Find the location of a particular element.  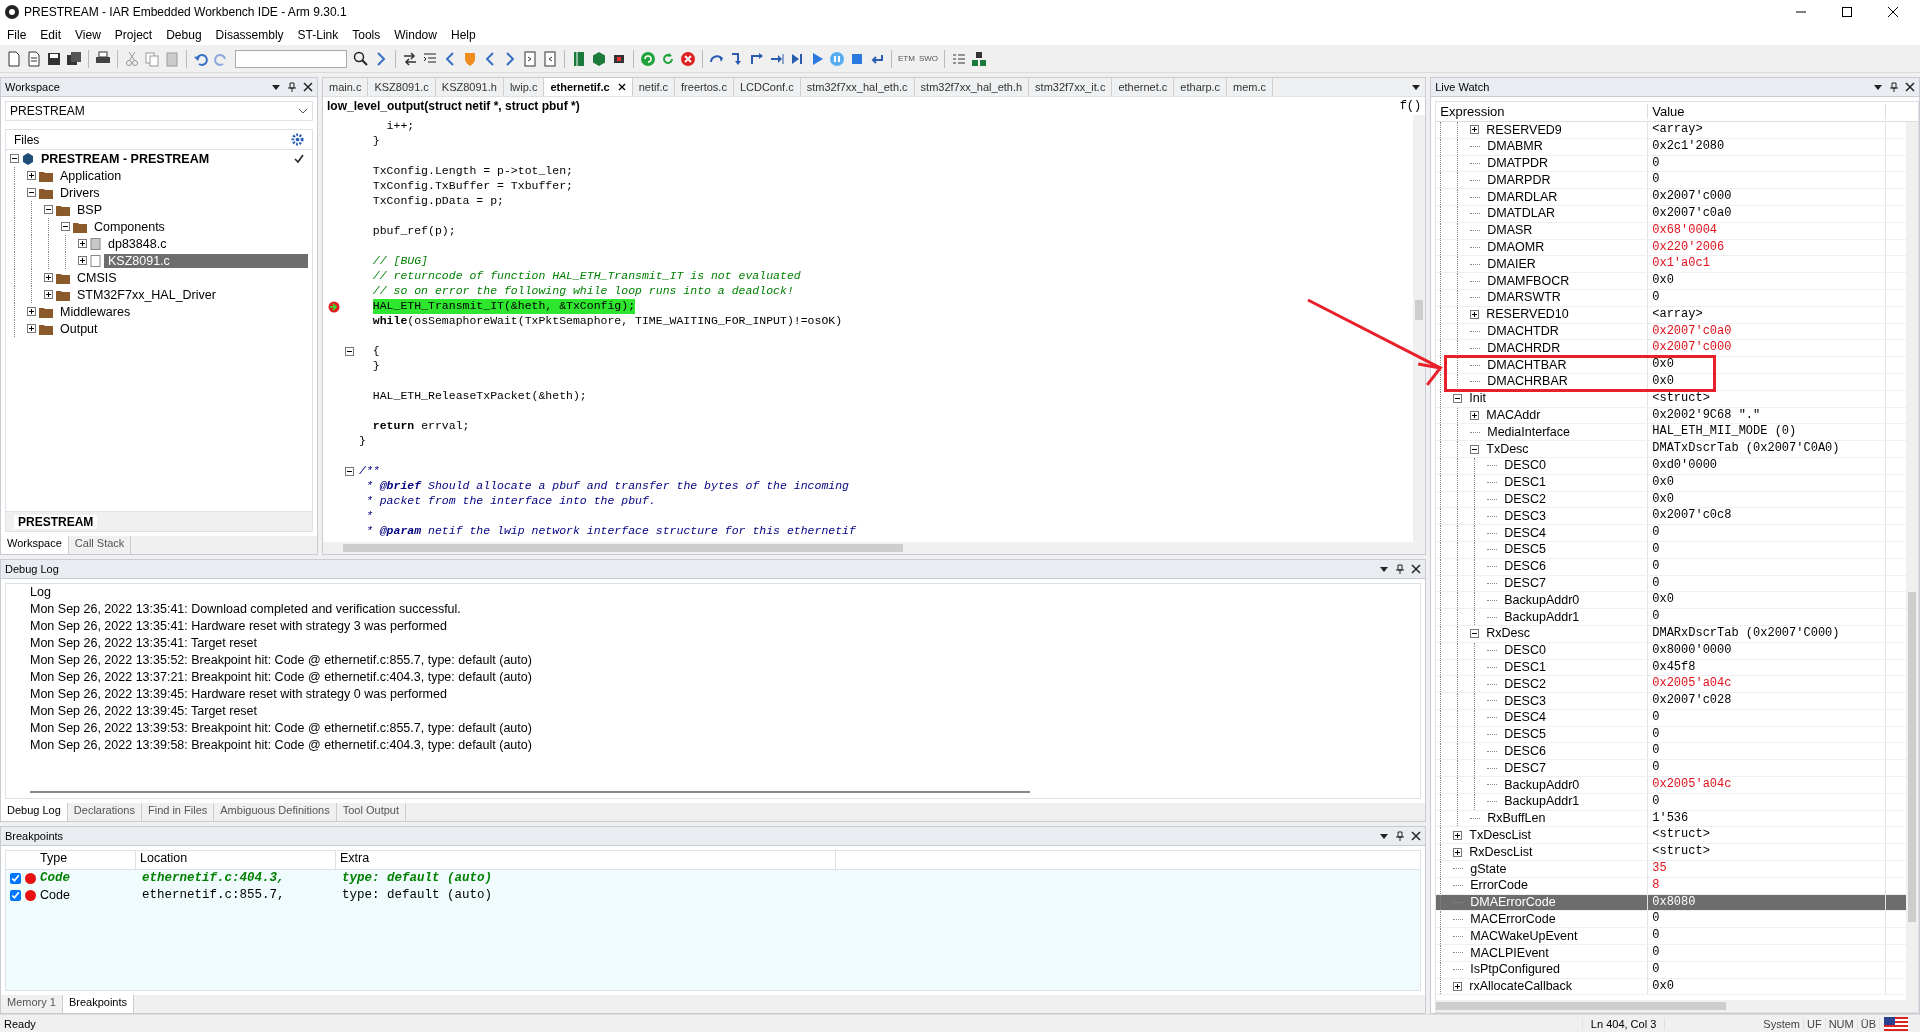

tree-item: Output is located at coordinates (182, 328).